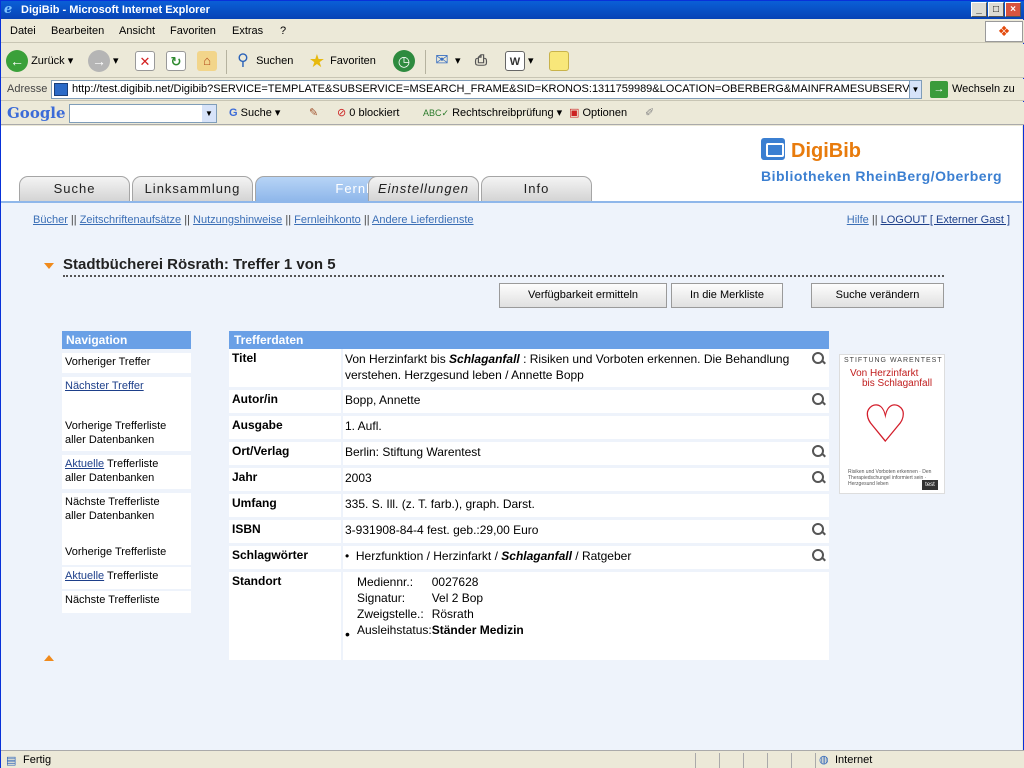  I want to click on go-button: → Wechseln zu, so click(972, 89).